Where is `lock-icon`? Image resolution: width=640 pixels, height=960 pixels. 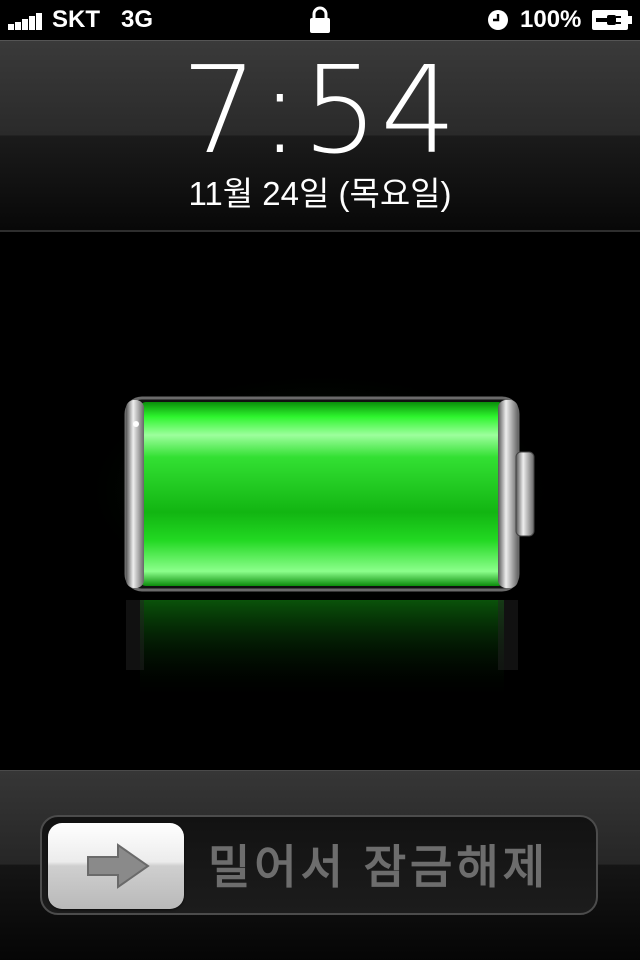 lock-icon is located at coordinates (320, 19).